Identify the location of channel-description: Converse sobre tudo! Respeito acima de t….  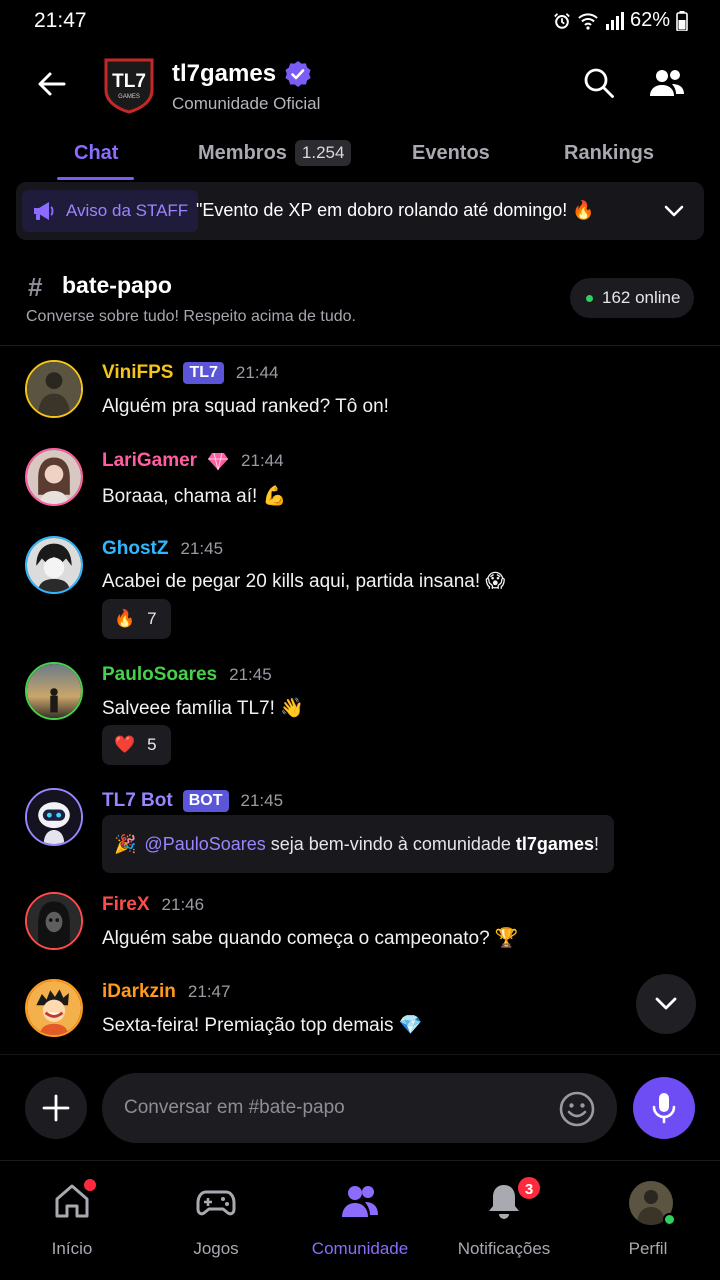
(191, 316).